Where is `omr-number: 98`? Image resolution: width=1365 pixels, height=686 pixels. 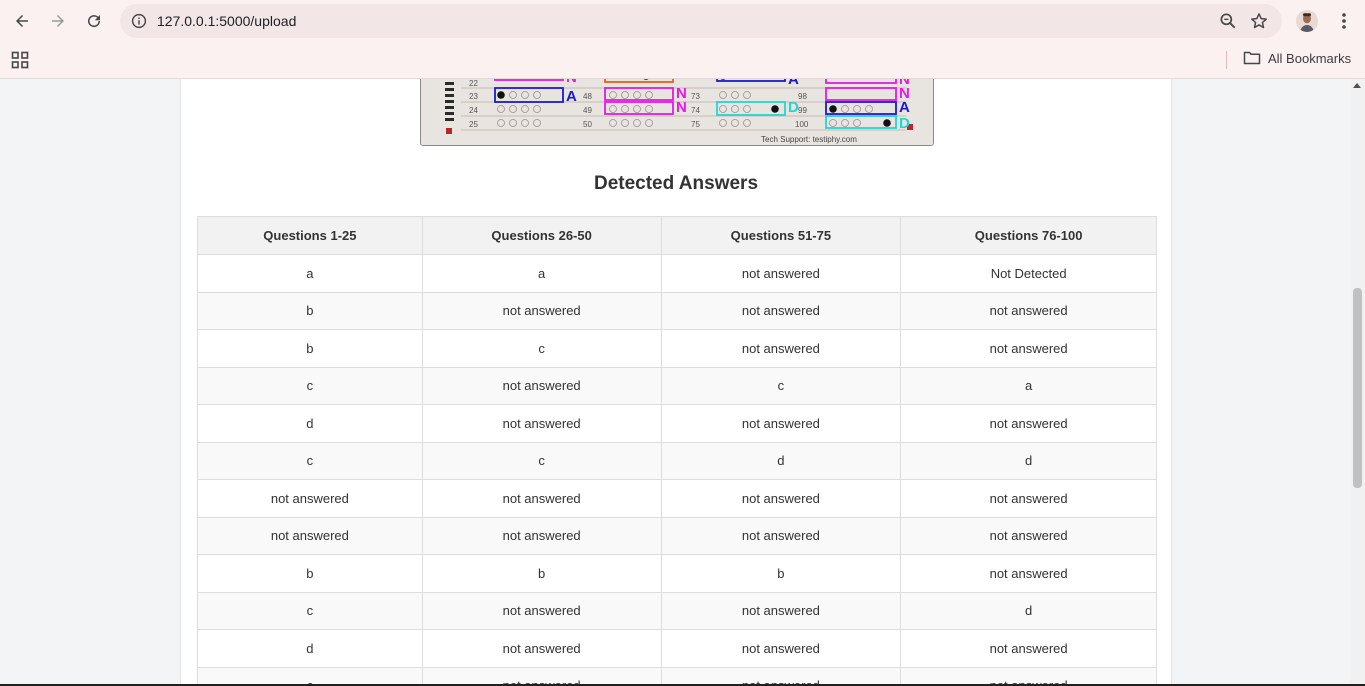 omr-number: 98 is located at coordinates (802, 96).